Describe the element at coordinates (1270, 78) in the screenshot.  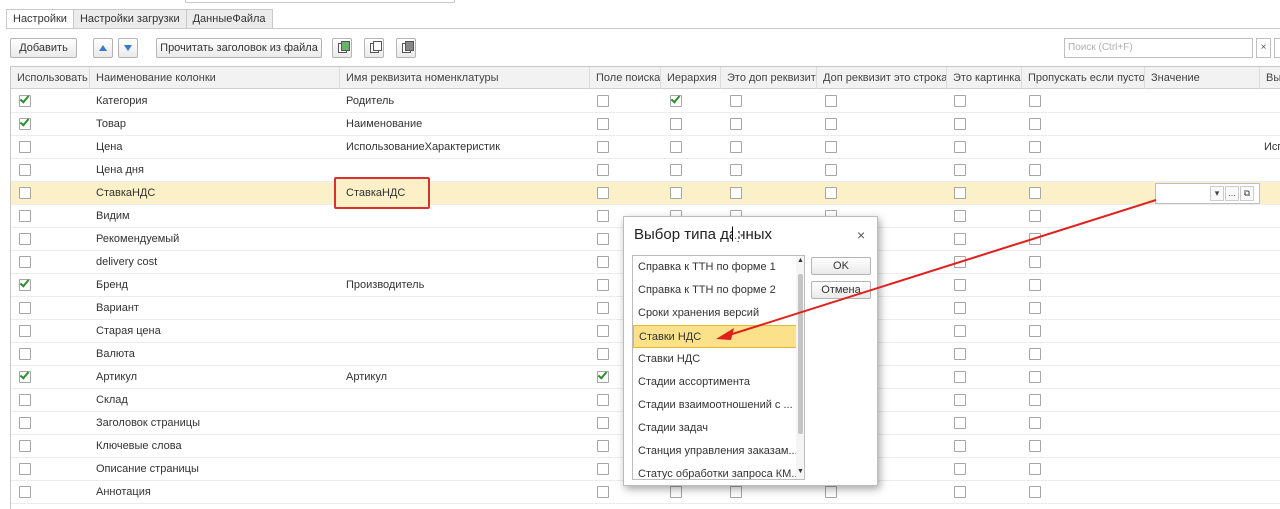
I see `col-header-more: Вы` at that location.